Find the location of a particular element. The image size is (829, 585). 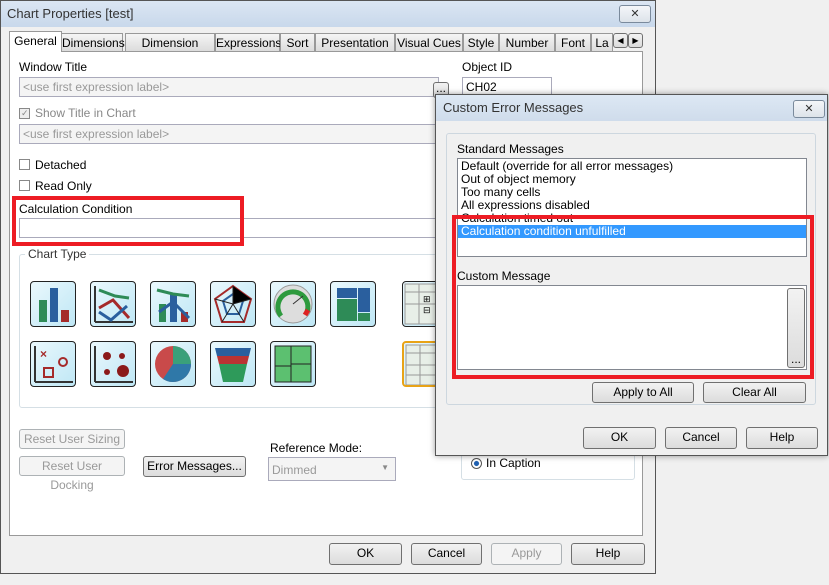

highlight-box-calc-condition is located at coordinates (128, 221).